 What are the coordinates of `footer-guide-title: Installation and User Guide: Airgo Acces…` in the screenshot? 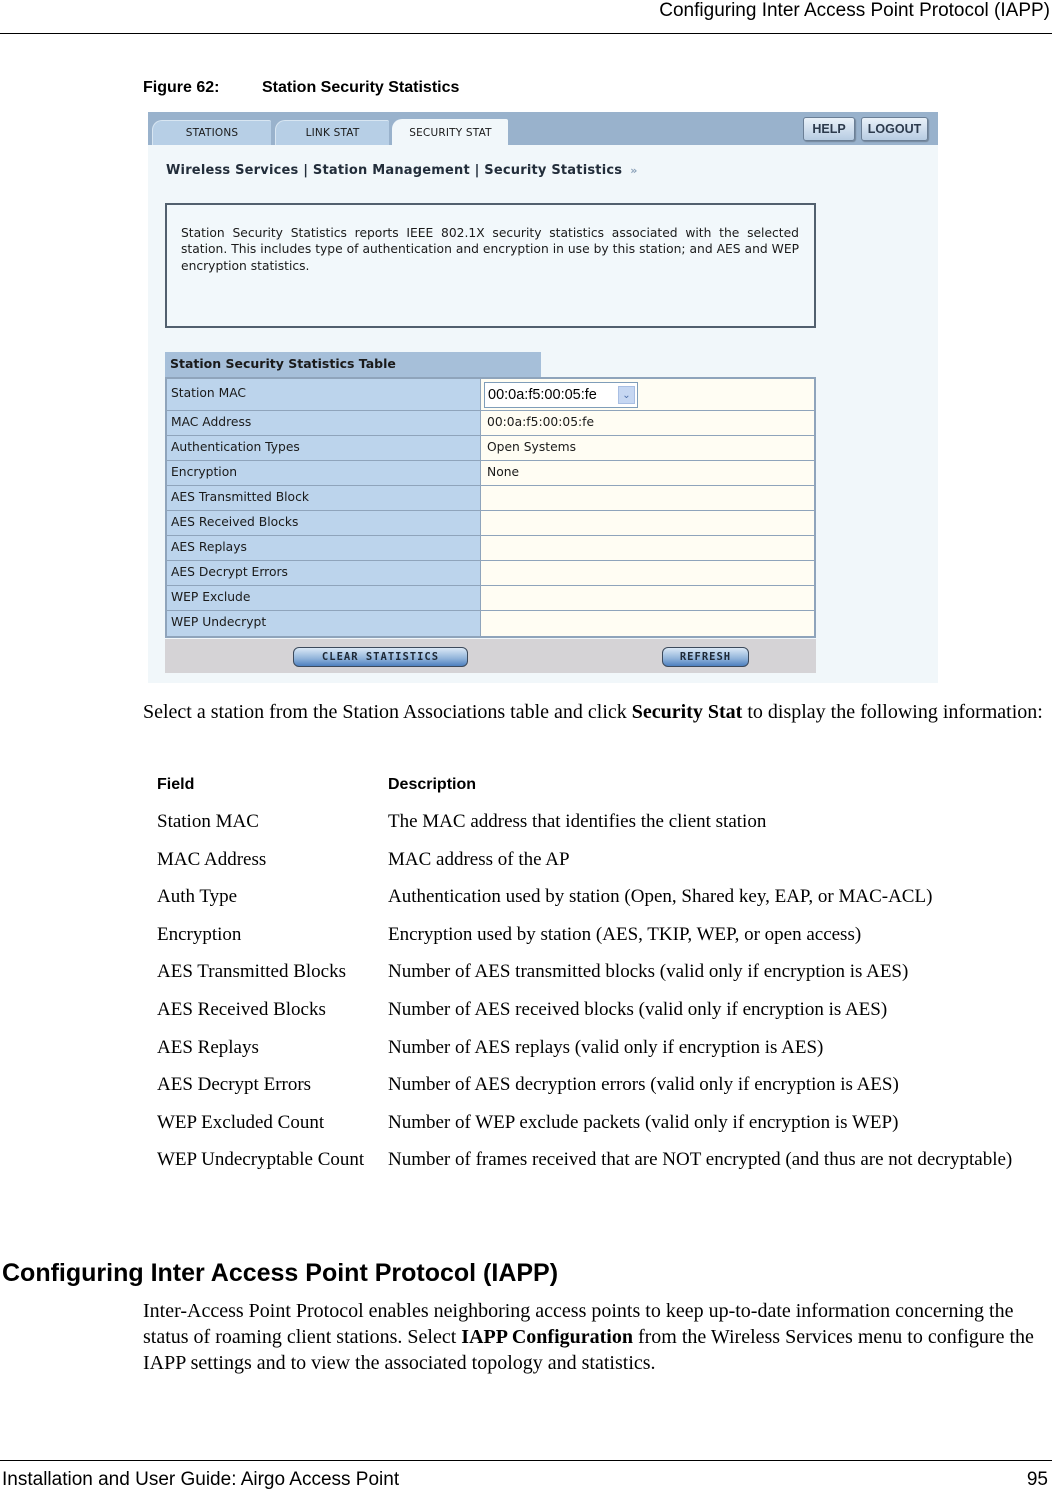 It's located at (201, 1479).